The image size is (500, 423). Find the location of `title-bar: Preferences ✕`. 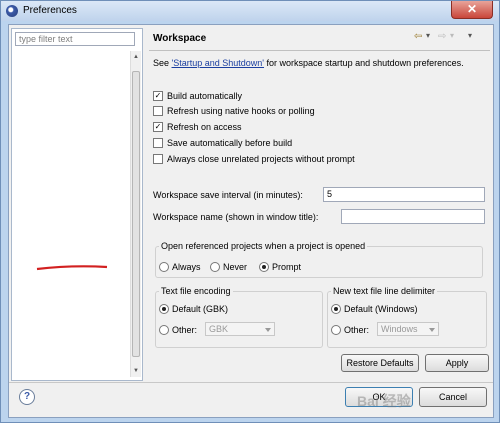

title-bar: Preferences ✕ is located at coordinates (250, 11).